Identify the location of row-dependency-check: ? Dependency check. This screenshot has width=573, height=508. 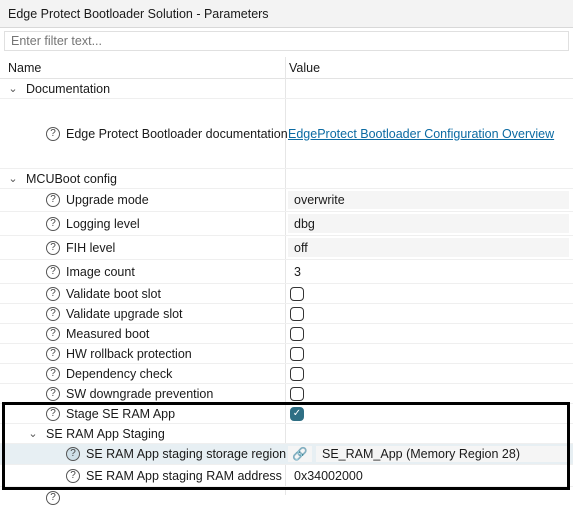
(286, 374).